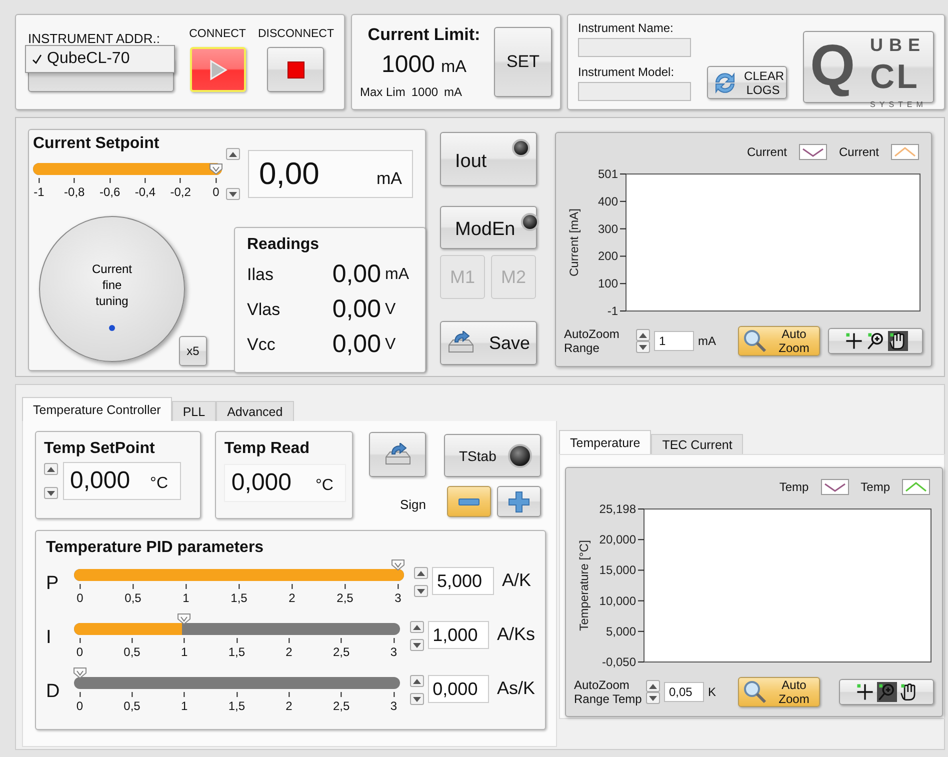  Describe the element at coordinates (612, 256) in the screenshot. I see `tick-label: 200` at that location.